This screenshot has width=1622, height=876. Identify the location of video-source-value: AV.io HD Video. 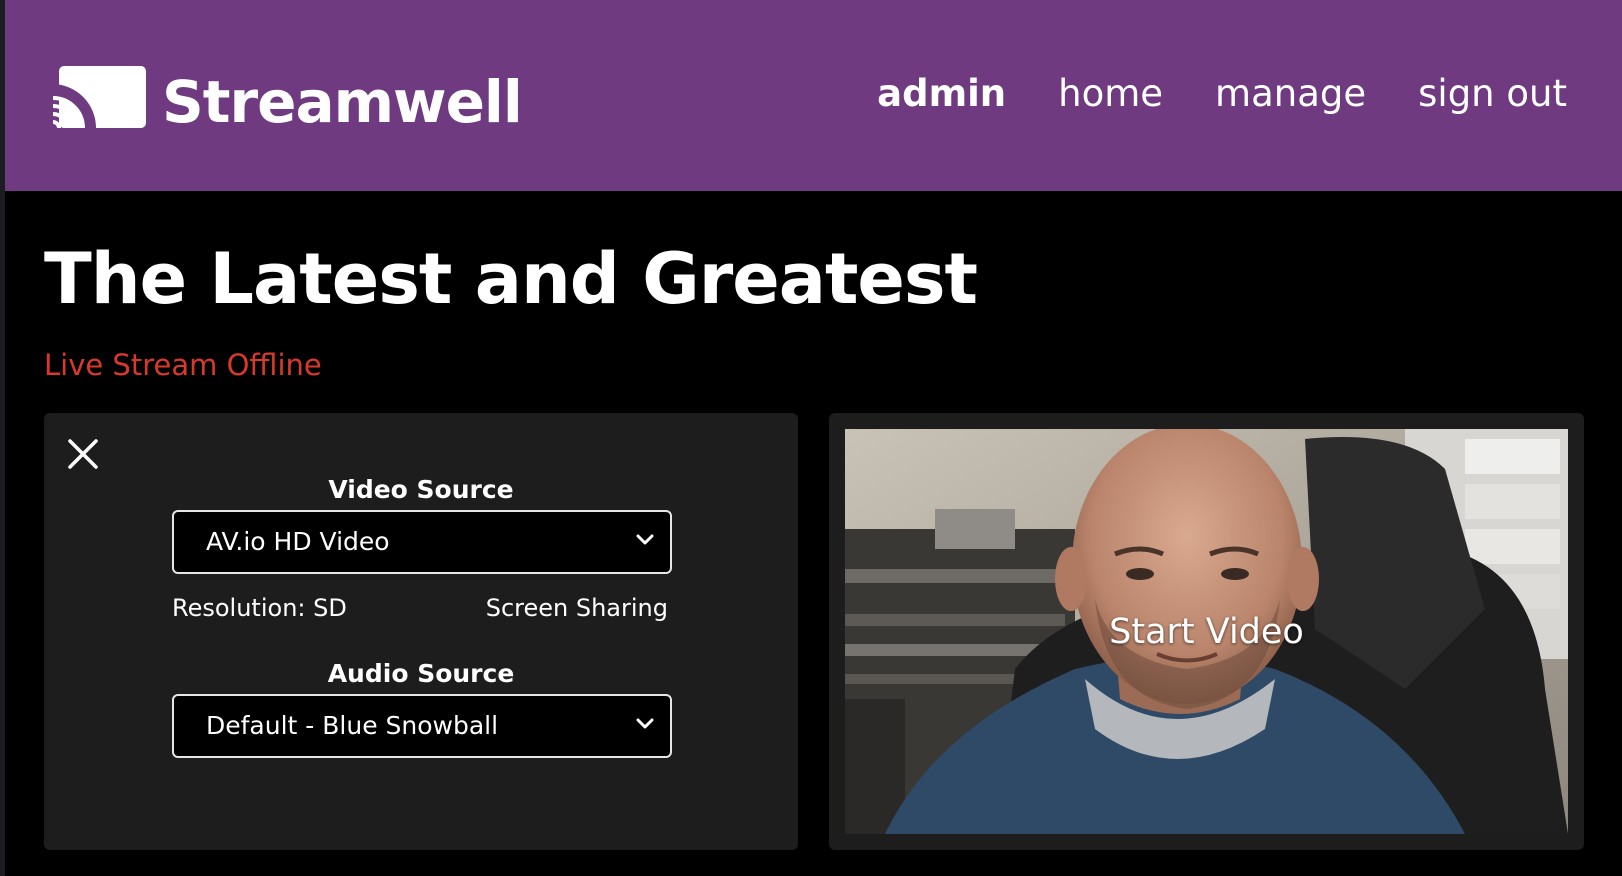
(298, 541).